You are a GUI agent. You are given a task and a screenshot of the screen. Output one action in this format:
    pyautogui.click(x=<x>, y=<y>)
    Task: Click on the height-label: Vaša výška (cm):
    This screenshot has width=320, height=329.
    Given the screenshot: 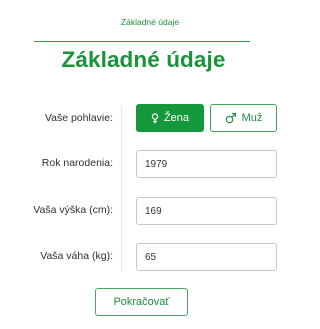 What is the action you would take?
    pyautogui.click(x=73, y=210)
    